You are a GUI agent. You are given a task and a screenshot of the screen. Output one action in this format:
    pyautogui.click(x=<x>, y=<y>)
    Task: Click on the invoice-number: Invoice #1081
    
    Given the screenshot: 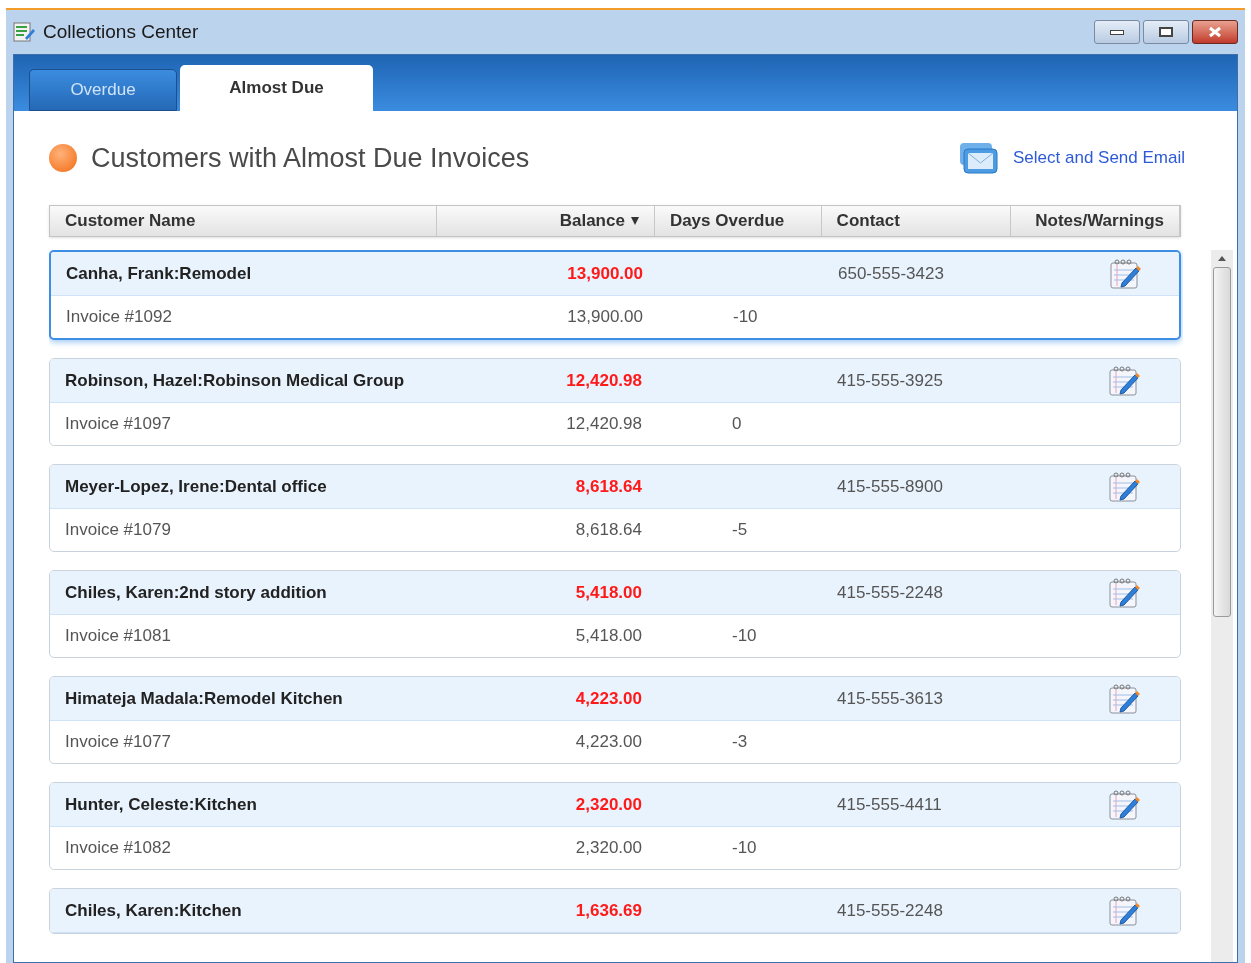 What is the action you would take?
    pyautogui.click(x=118, y=636)
    